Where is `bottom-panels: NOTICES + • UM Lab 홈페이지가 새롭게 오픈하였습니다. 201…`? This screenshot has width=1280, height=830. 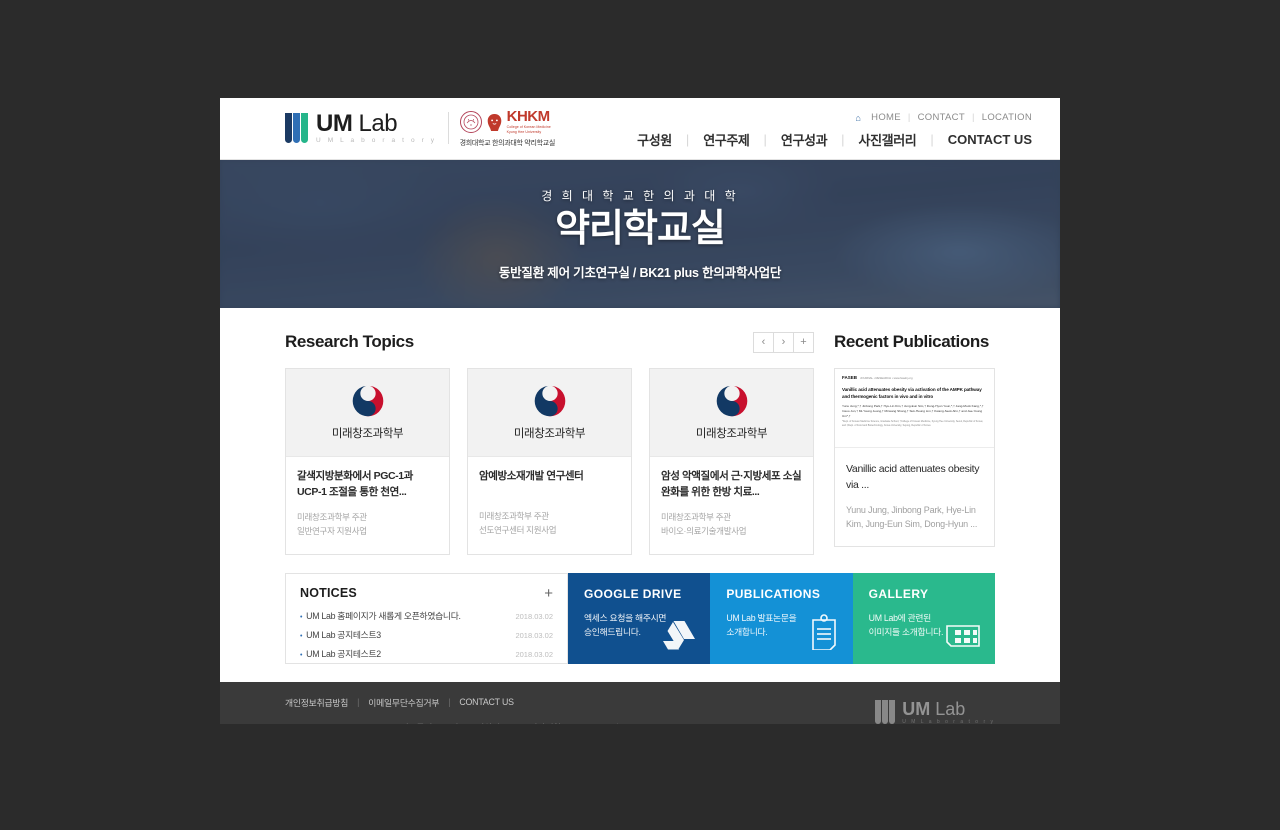 bottom-panels: NOTICES + • UM Lab 홈페이지가 새롭게 오픈하였습니다. 201… is located at coordinates (640, 618).